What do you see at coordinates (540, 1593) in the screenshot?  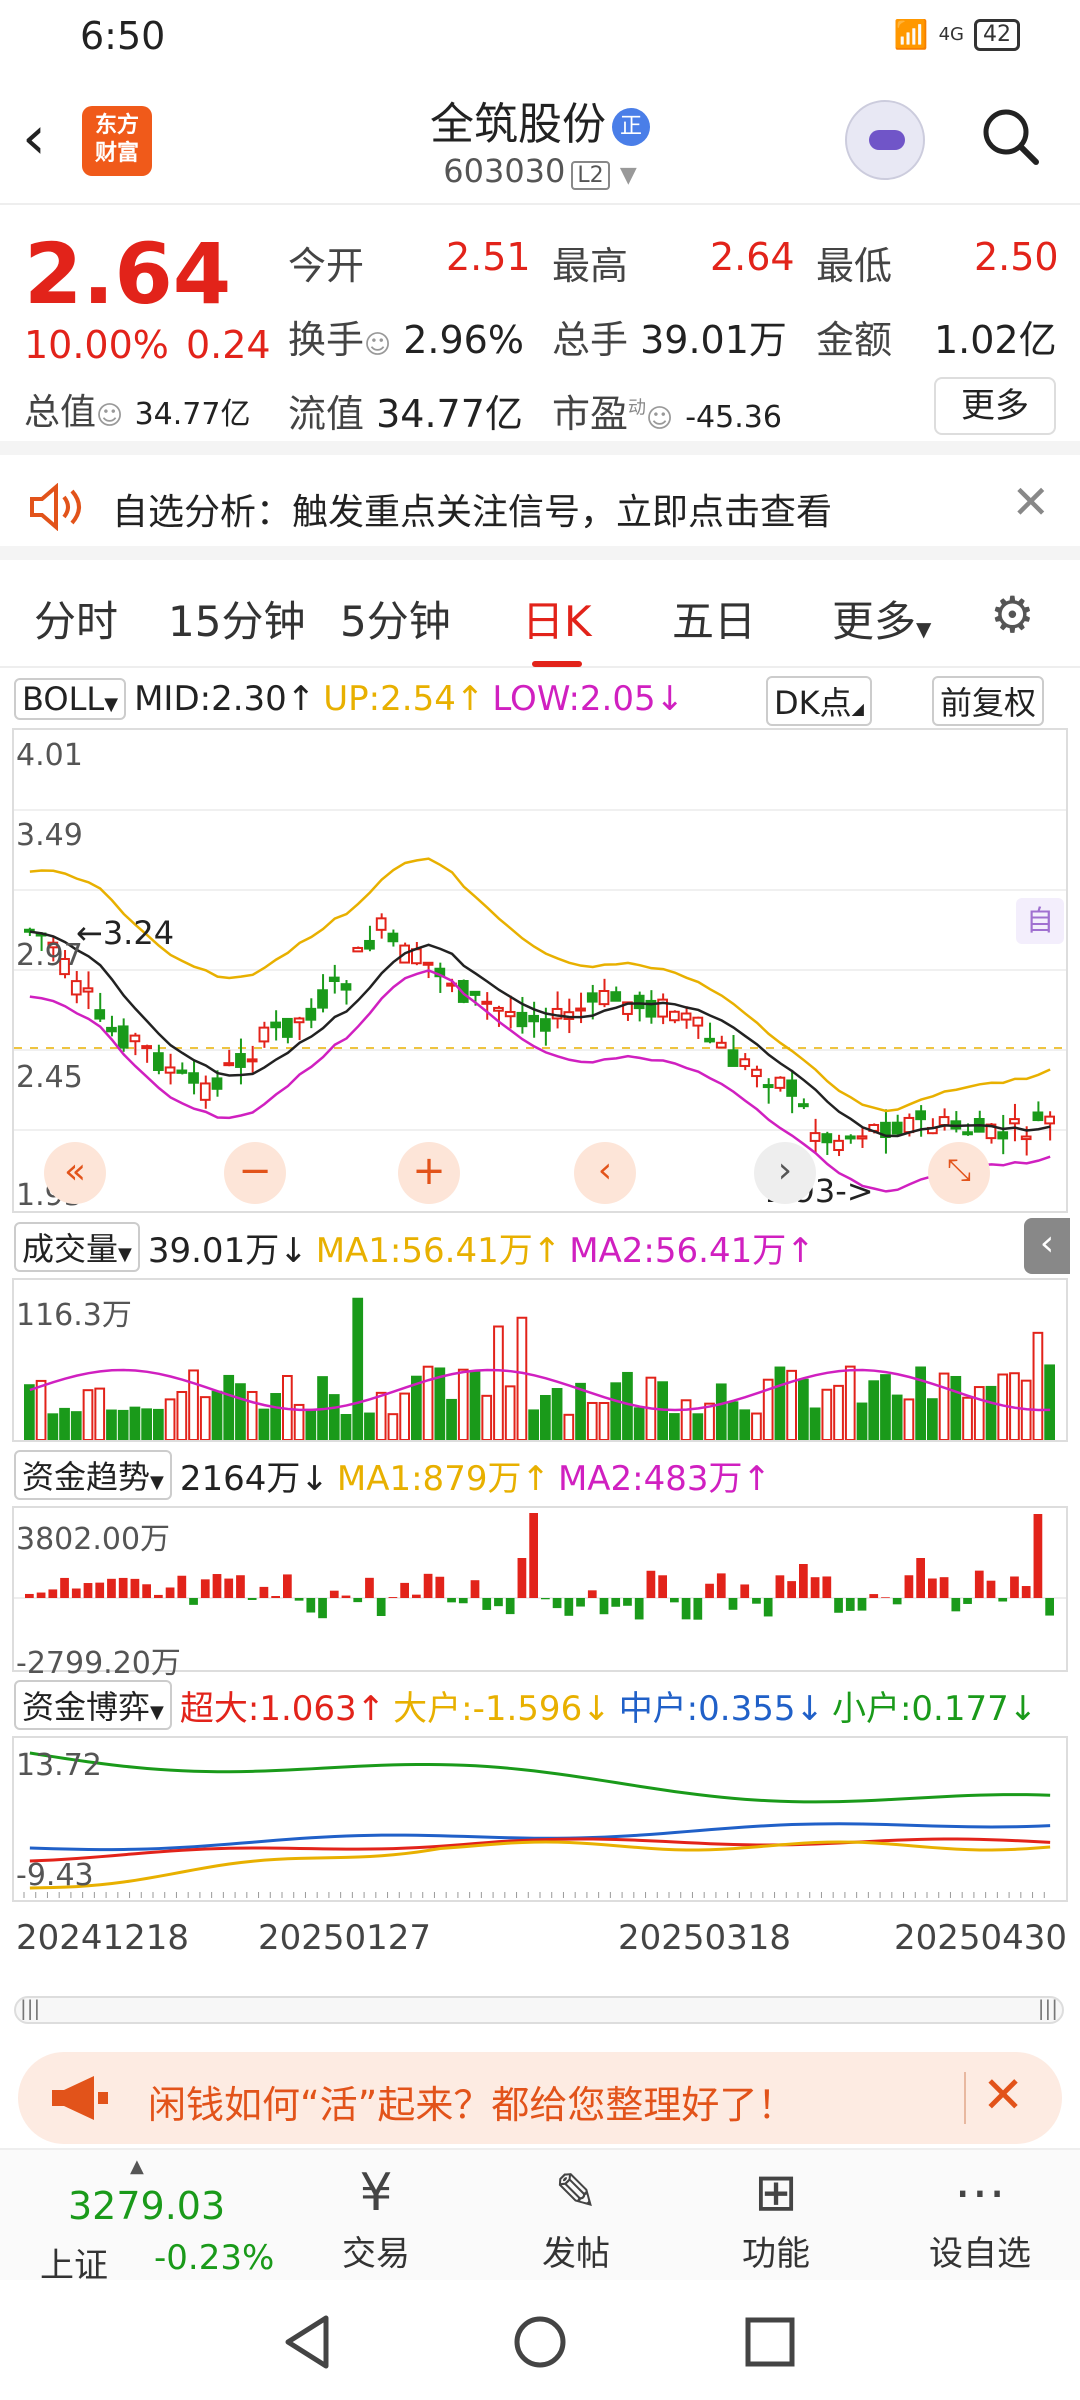 I see `fund-trend-chart: 3802.00万 -2799.20万` at bounding box center [540, 1593].